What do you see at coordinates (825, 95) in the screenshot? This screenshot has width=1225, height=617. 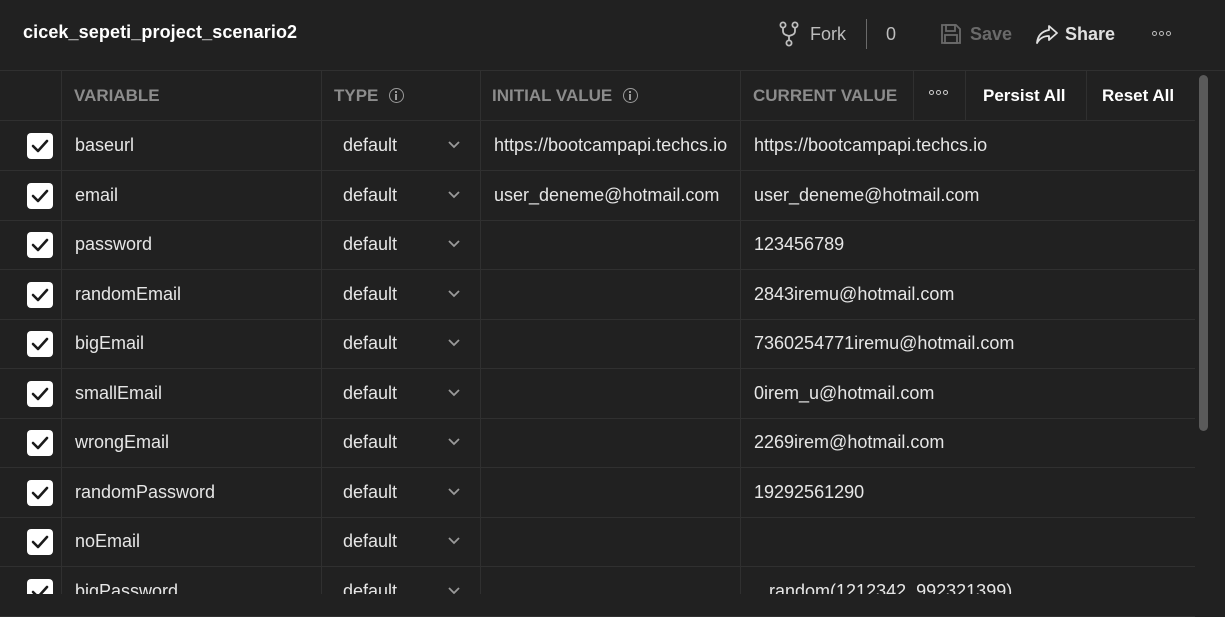 I see `column-header-current-value: CURRENT VALUE` at bounding box center [825, 95].